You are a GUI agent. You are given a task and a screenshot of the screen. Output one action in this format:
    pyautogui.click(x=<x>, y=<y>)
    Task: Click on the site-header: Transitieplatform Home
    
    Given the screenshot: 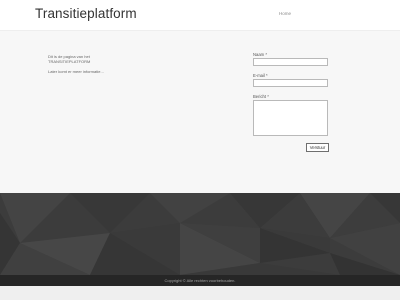 What is the action you would take?
    pyautogui.click(x=200, y=15)
    